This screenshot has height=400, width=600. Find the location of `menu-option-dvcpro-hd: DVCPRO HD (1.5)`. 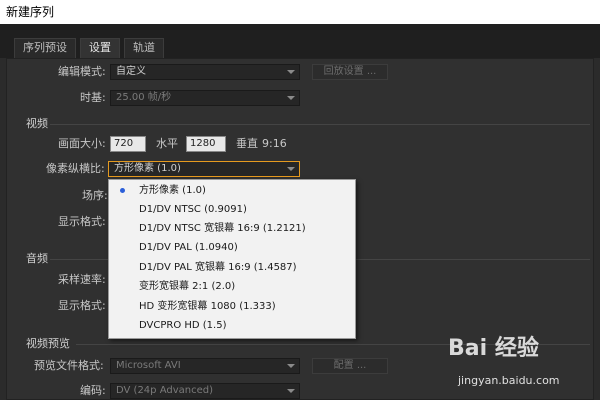

menu-option-dvcpro-hd: DVCPRO HD (1.5) is located at coordinates (232, 325).